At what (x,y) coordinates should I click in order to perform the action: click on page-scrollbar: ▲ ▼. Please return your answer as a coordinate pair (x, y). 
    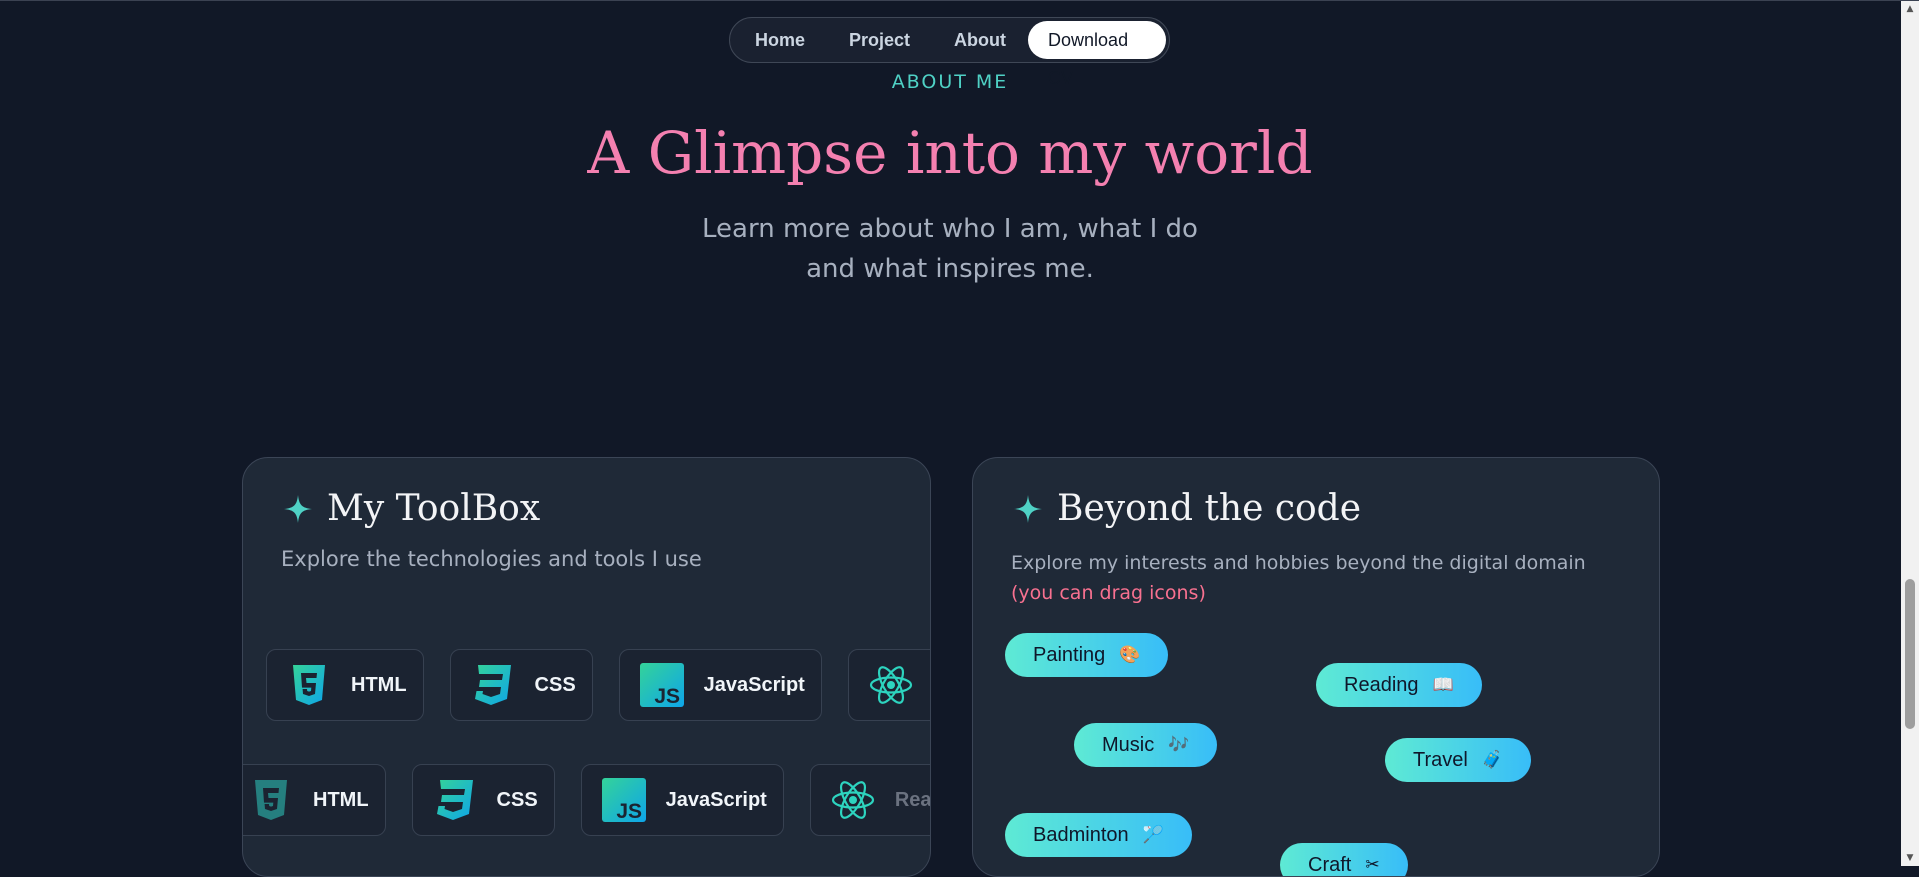
    Looking at the image, I should click on (1910, 433).